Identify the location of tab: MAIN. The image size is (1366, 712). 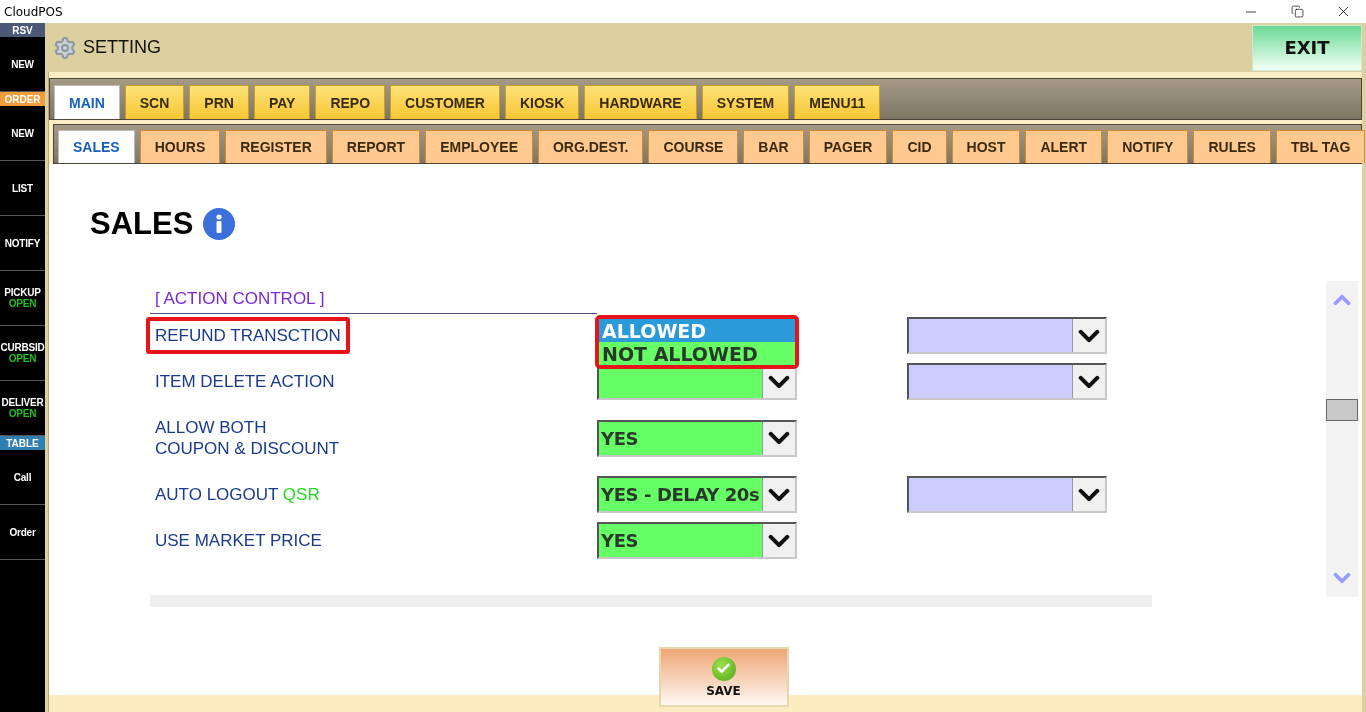
(87, 102).